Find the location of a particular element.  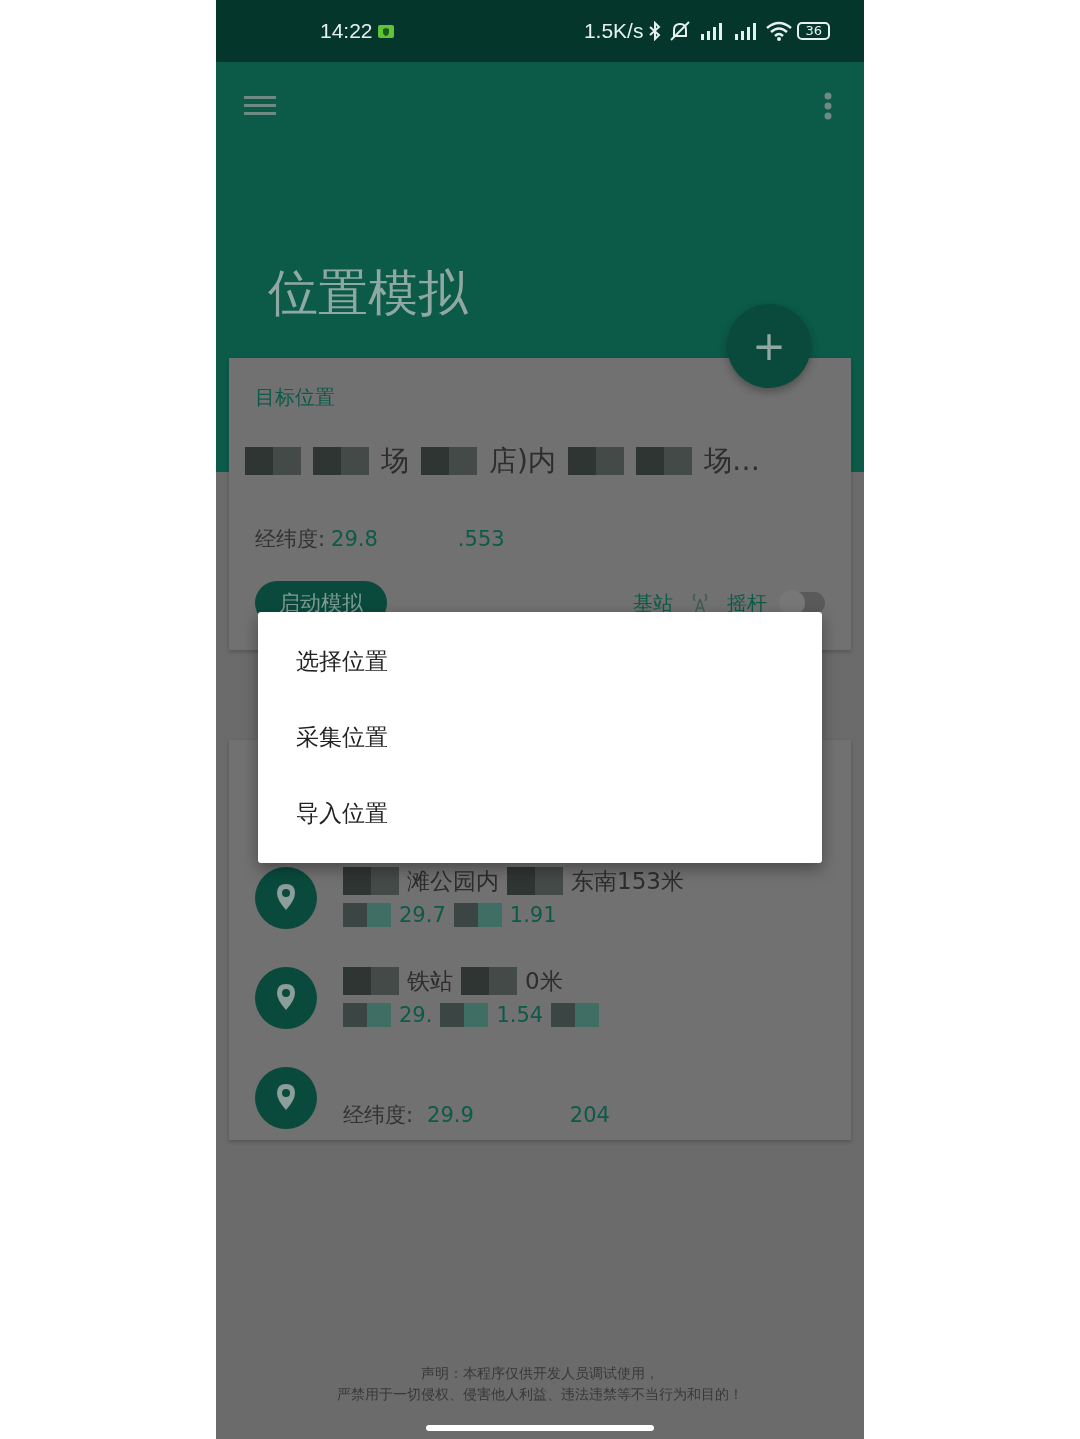

menu-item: 导入位置 is located at coordinates (342, 813).